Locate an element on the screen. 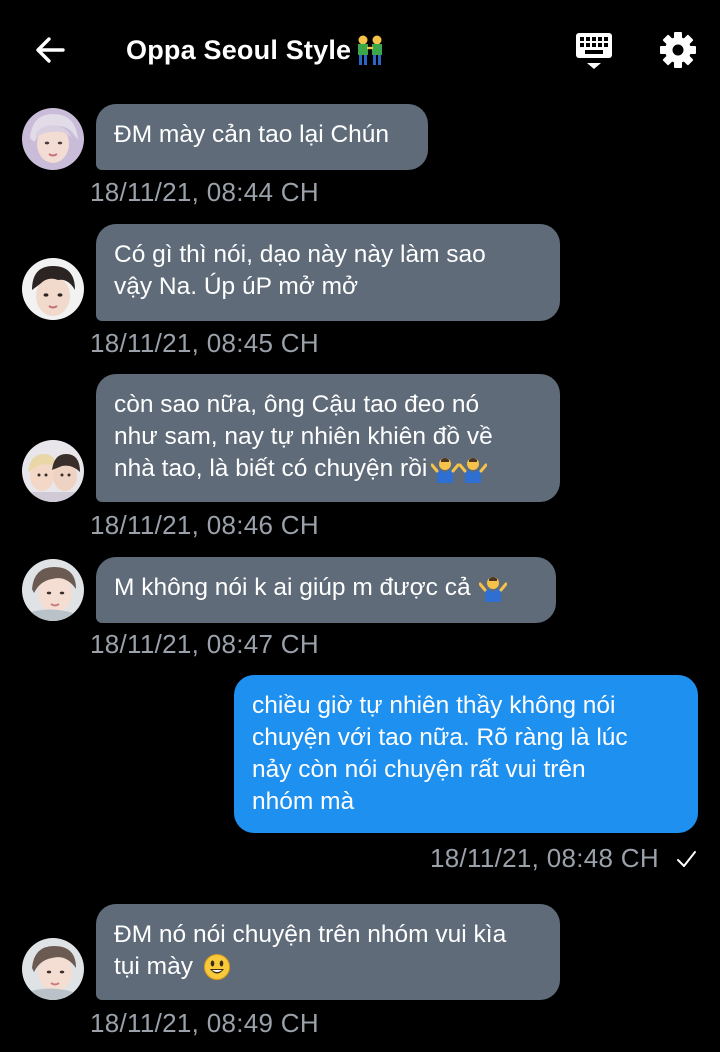  check-icon is located at coordinates (686, 859).